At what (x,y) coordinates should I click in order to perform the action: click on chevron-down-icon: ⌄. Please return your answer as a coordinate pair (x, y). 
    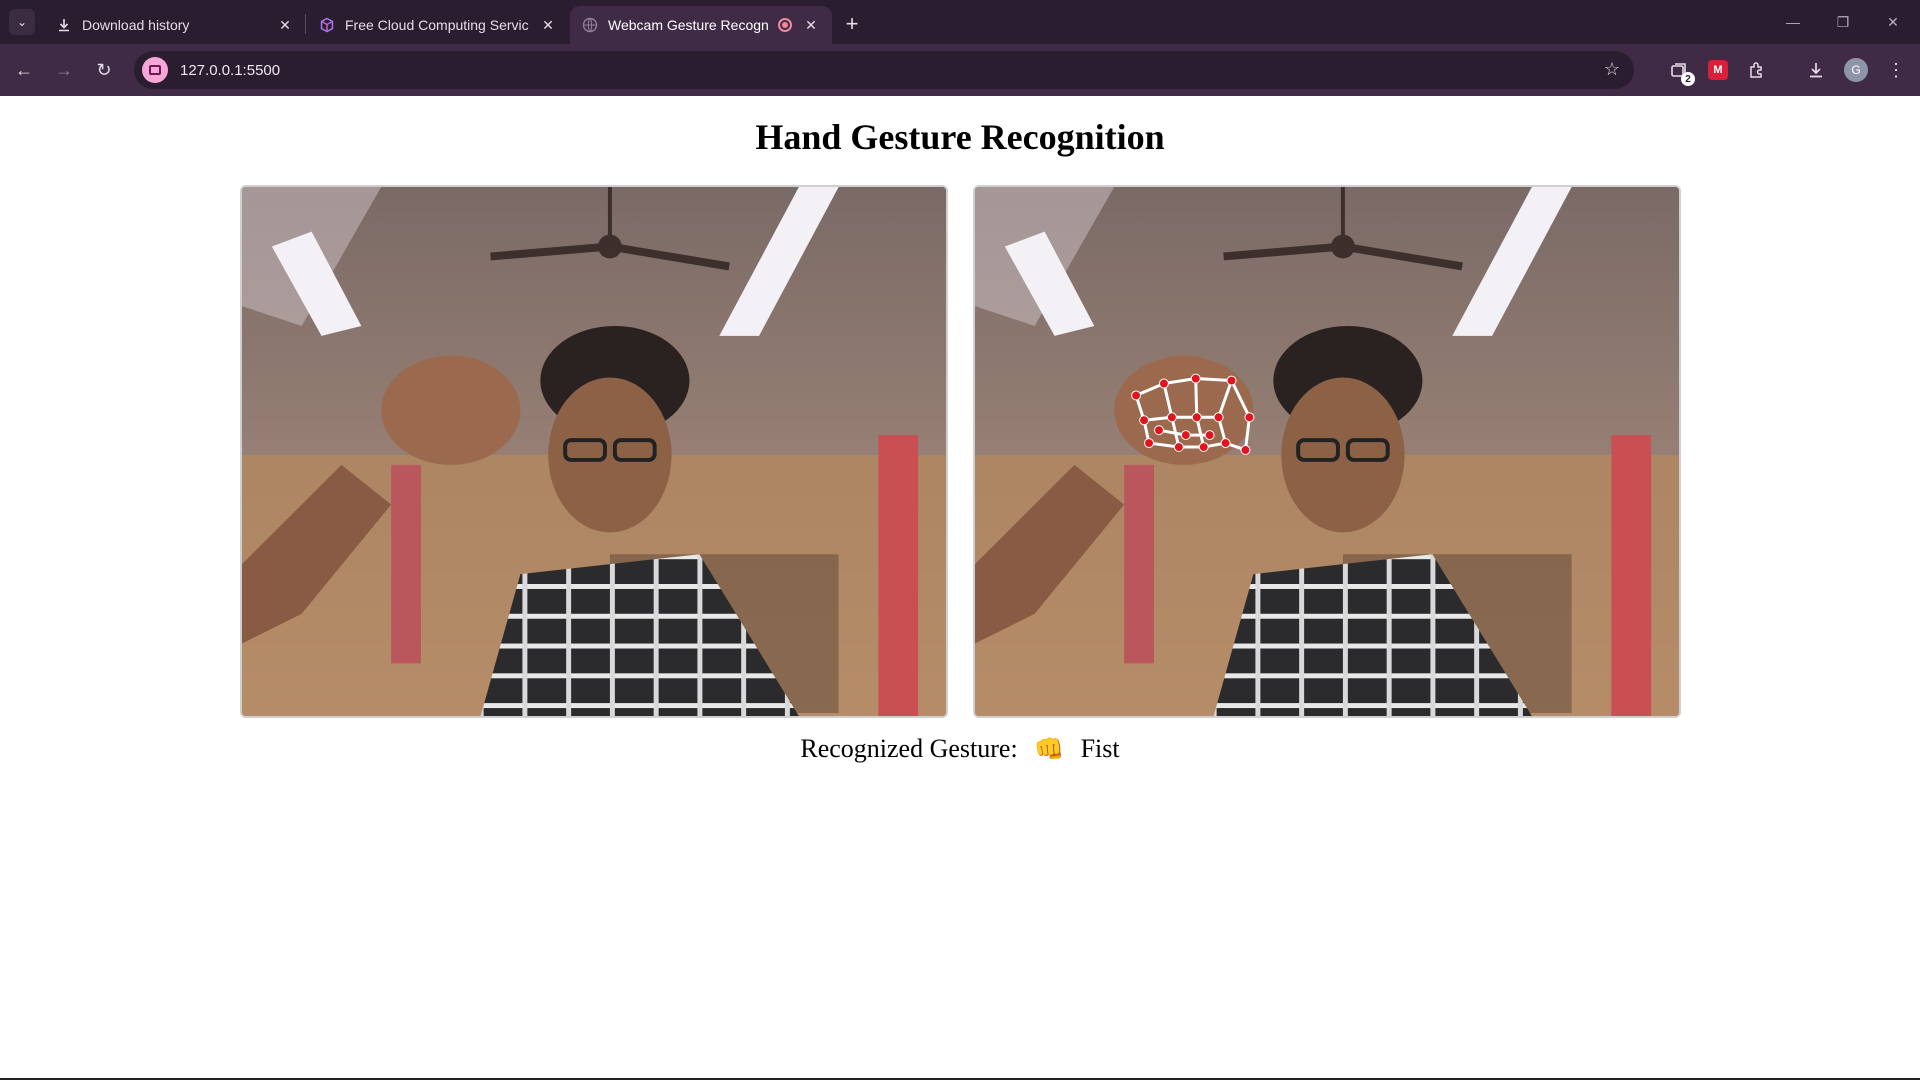
    Looking at the image, I should click on (22, 22).